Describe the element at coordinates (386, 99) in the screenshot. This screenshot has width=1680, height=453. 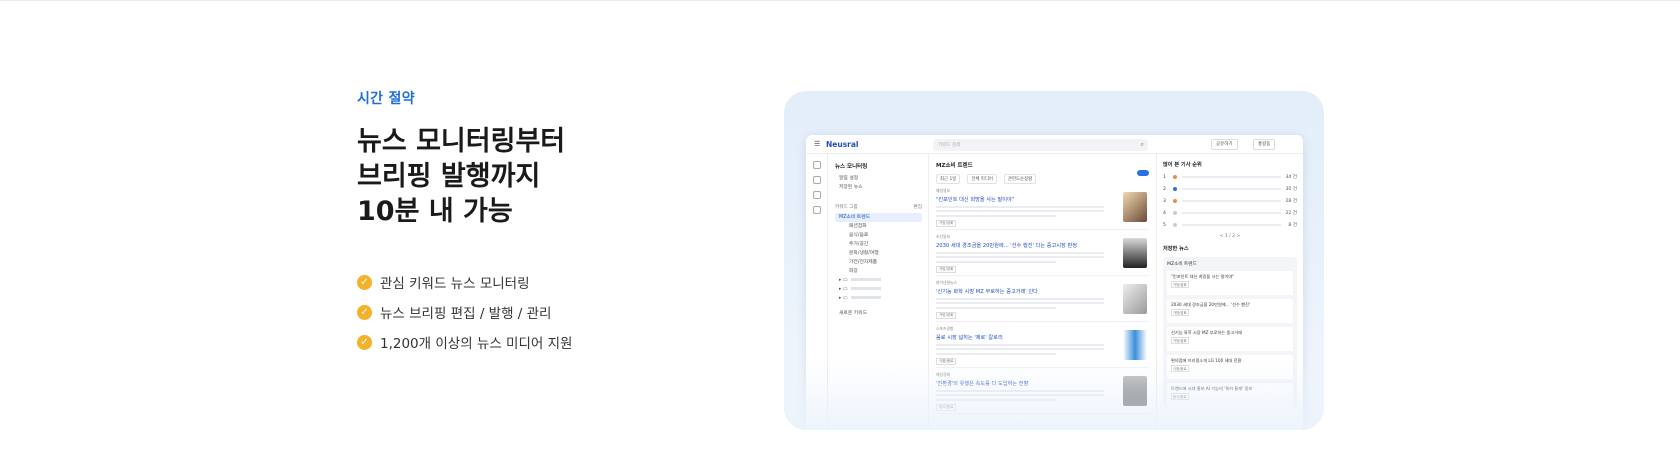
I see `section-eyebrow: 시간 절약` at that location.